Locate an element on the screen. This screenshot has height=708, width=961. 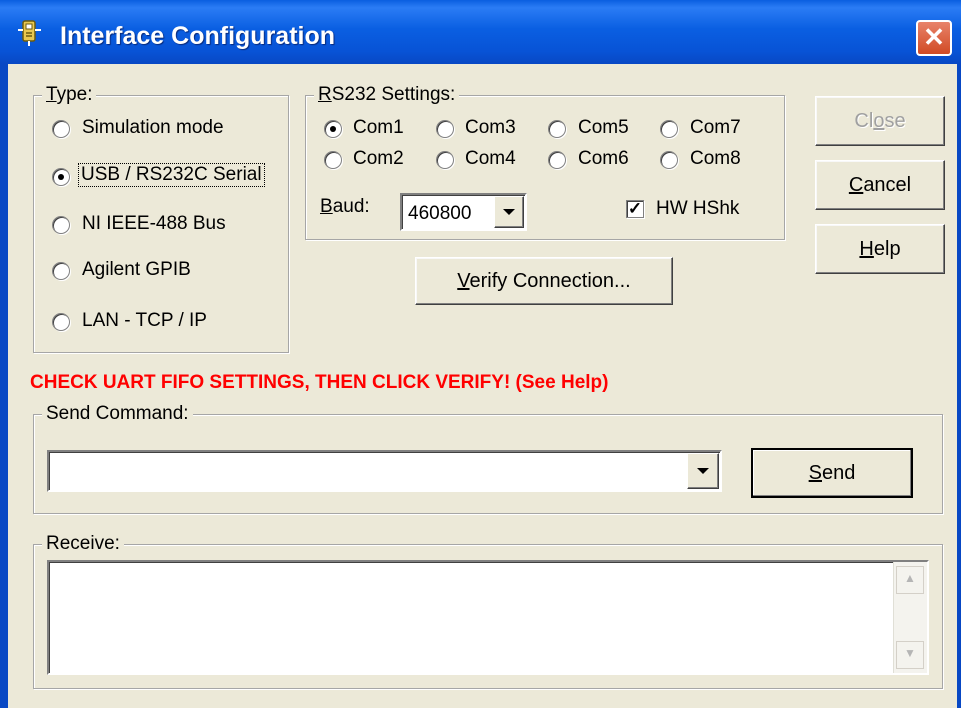
radio-label-lan-tcp-ip: LAN - TCP / IP is located at coordinates (144, 321).